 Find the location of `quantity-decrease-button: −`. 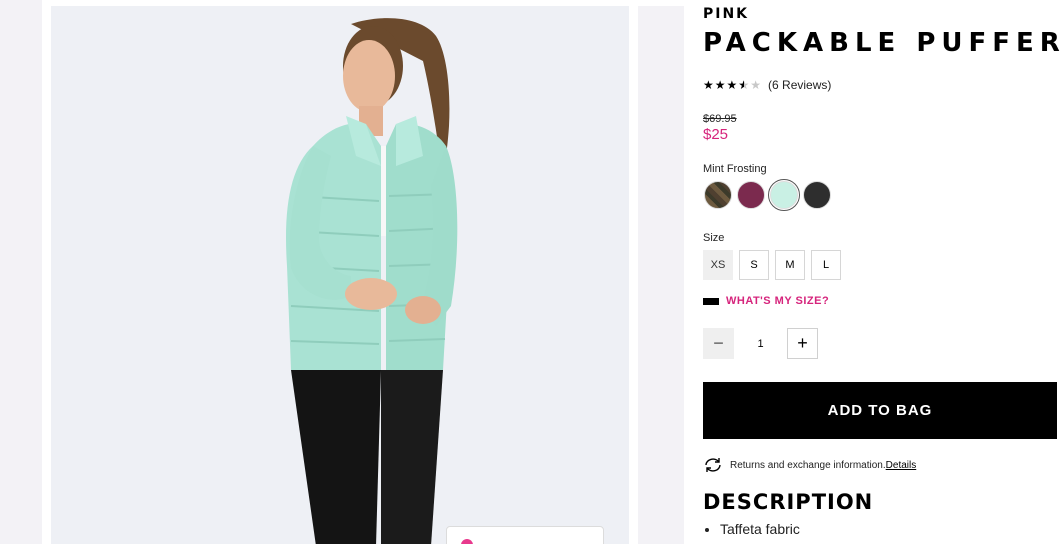

quantity-decrease-button: − is located at coordinates (718, 343).